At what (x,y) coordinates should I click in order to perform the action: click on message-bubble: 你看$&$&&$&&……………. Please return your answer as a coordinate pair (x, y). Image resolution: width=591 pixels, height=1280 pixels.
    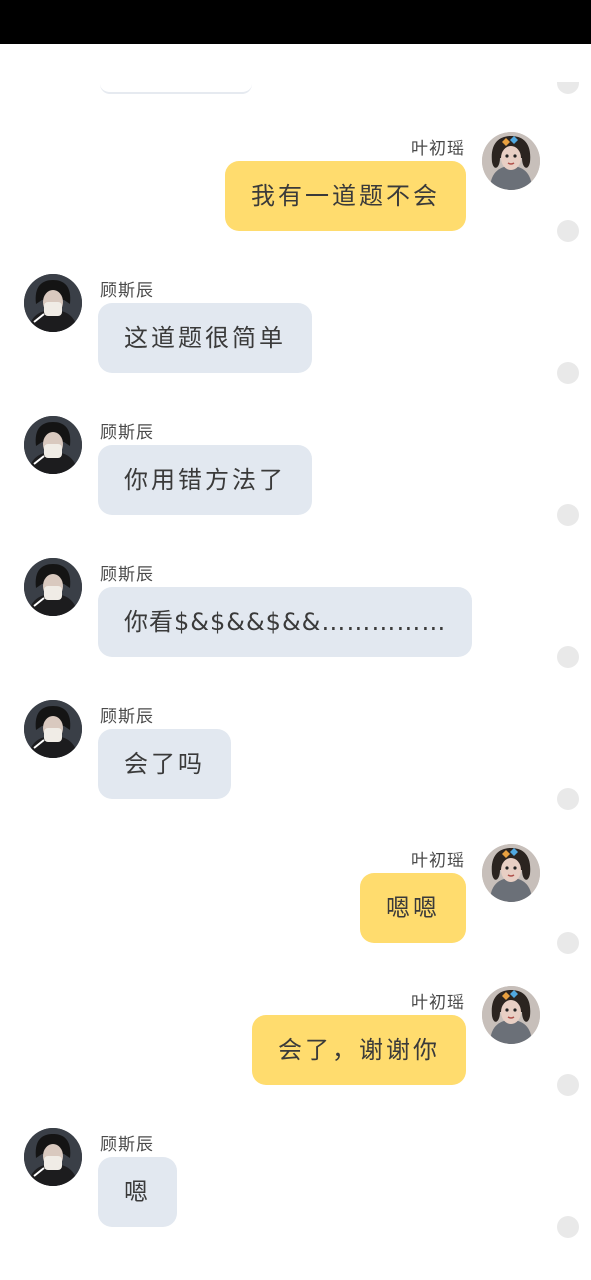
    Looking at the image, I should click on (285, 622).